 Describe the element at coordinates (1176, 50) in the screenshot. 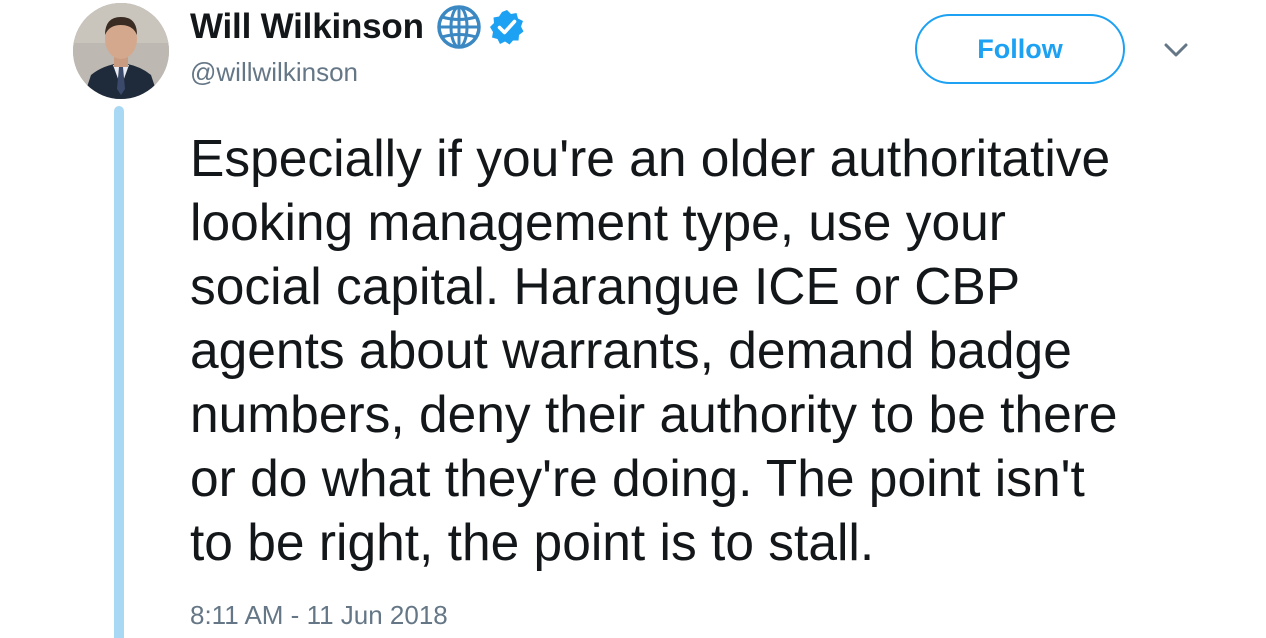

I see `chevron-down-icon` at that location.